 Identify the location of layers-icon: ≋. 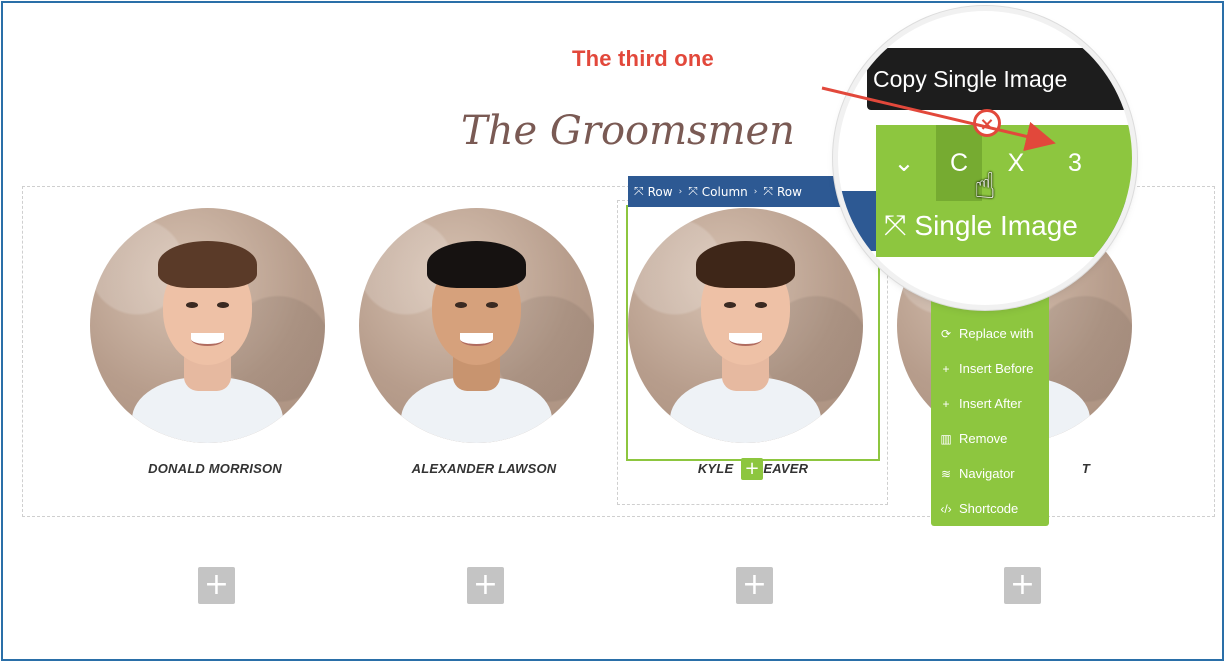
(946, 473).